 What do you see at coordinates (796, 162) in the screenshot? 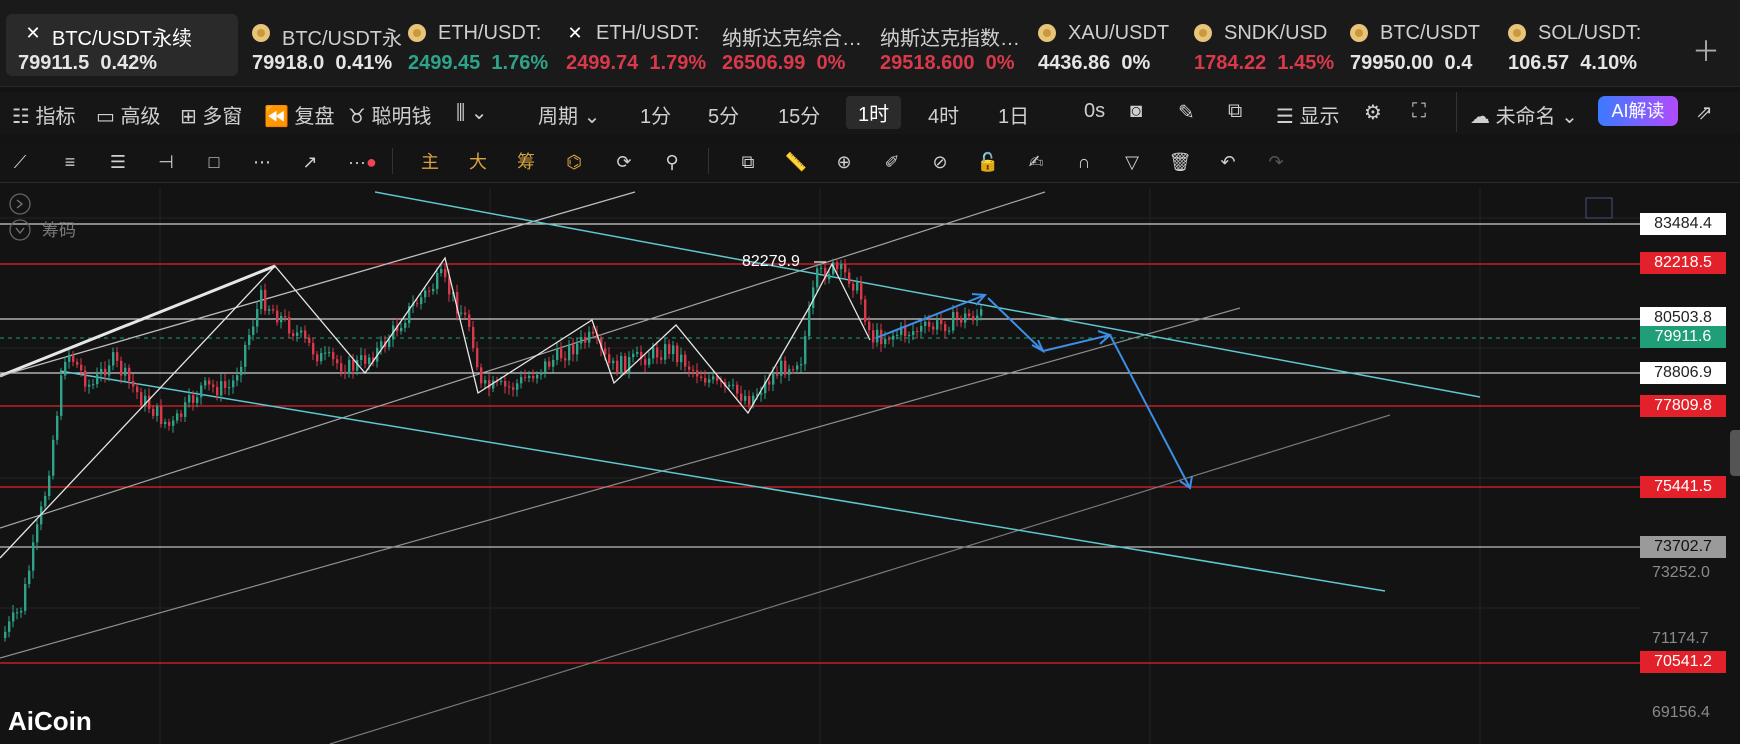
I see `ruler-icon: 📏` at bounding box center [796, 162].